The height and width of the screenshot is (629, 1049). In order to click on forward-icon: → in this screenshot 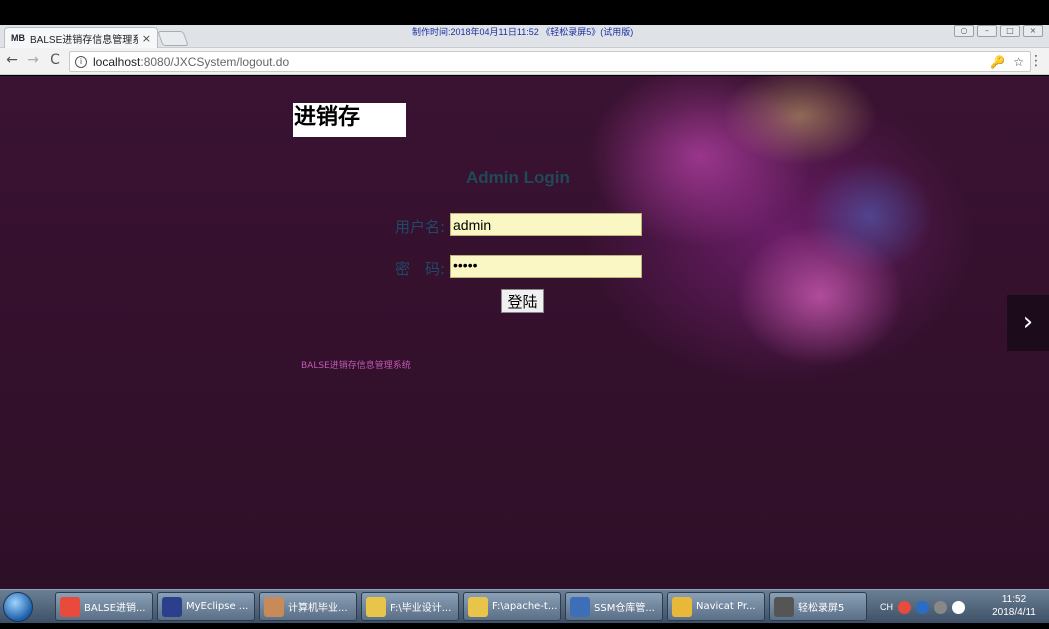, I will do `click(33, 60)`.